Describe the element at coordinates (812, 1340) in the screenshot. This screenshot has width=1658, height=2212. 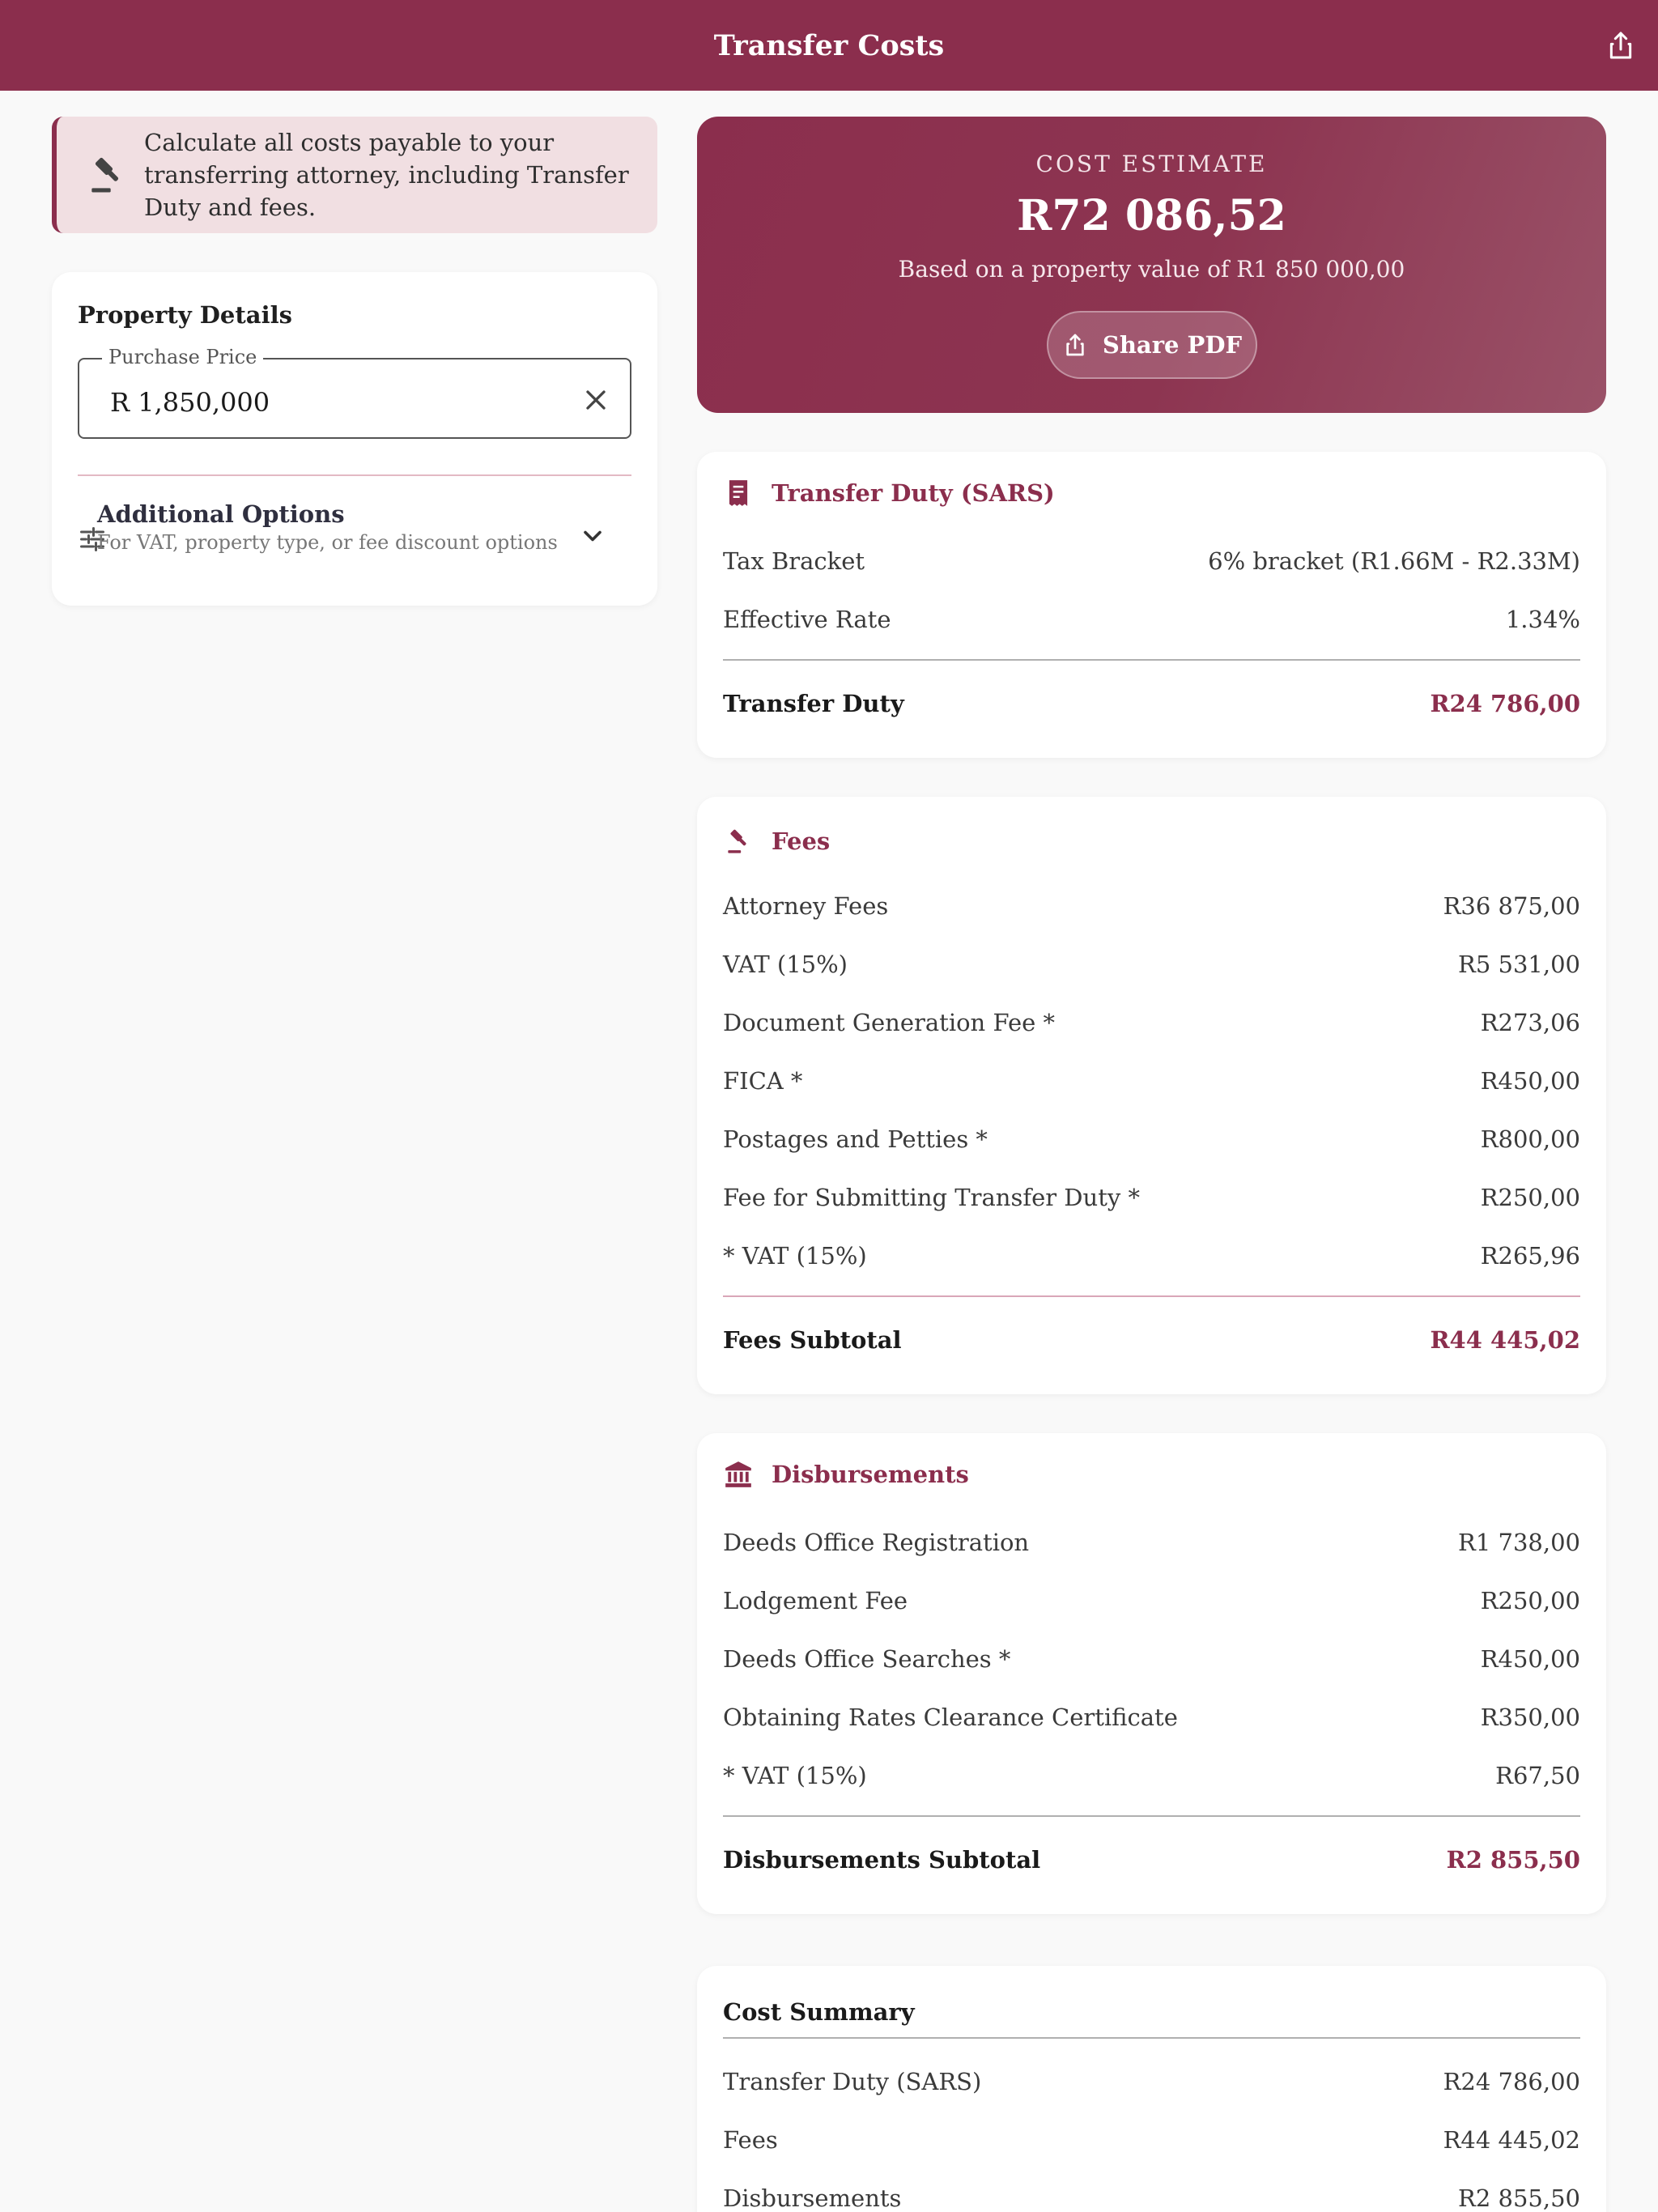
I see `total-label: Fees Subtotal` at that location.